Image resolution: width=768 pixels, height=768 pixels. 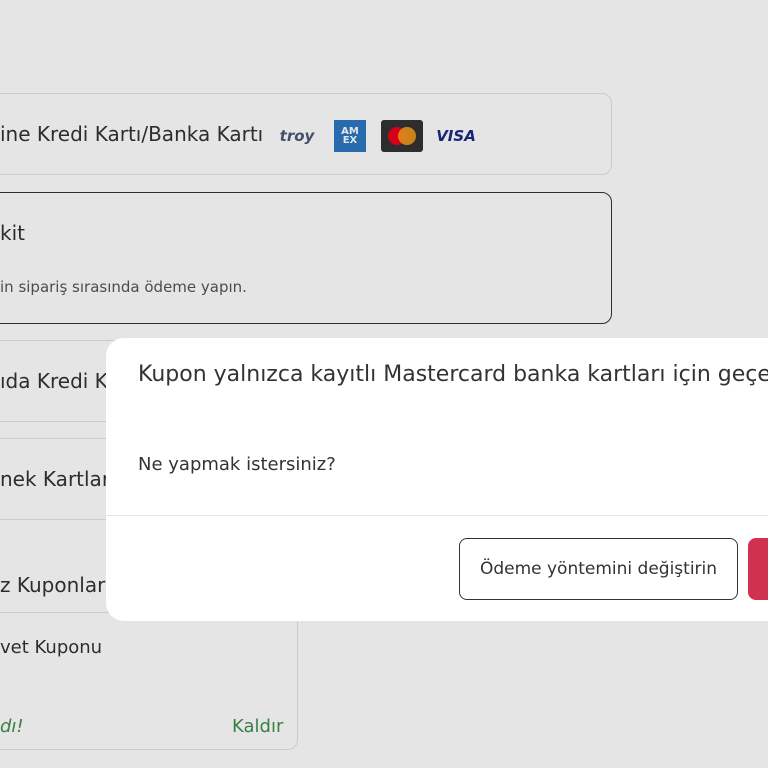 I want to click on modal-divider, so click(x=437, y=515).